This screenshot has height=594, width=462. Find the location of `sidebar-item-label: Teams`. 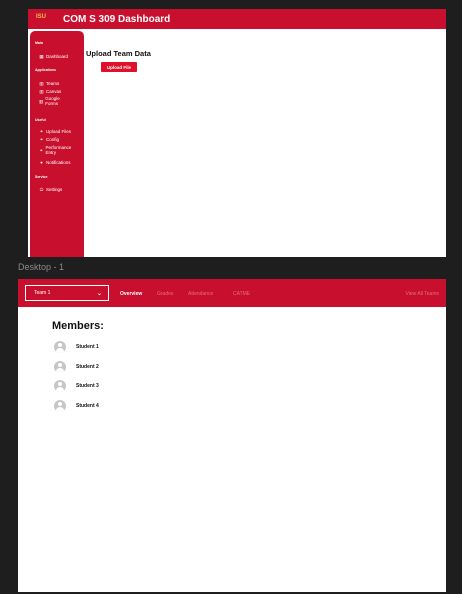

sidebar-item-label: Teams is located at coordinates (53, 83).